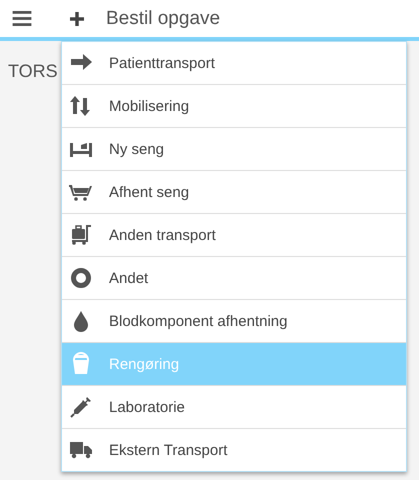 The image size is (419, 480). Describe the element at coordinates (33, 71) in the screenshot. I see `page-text: TORS` at that location.